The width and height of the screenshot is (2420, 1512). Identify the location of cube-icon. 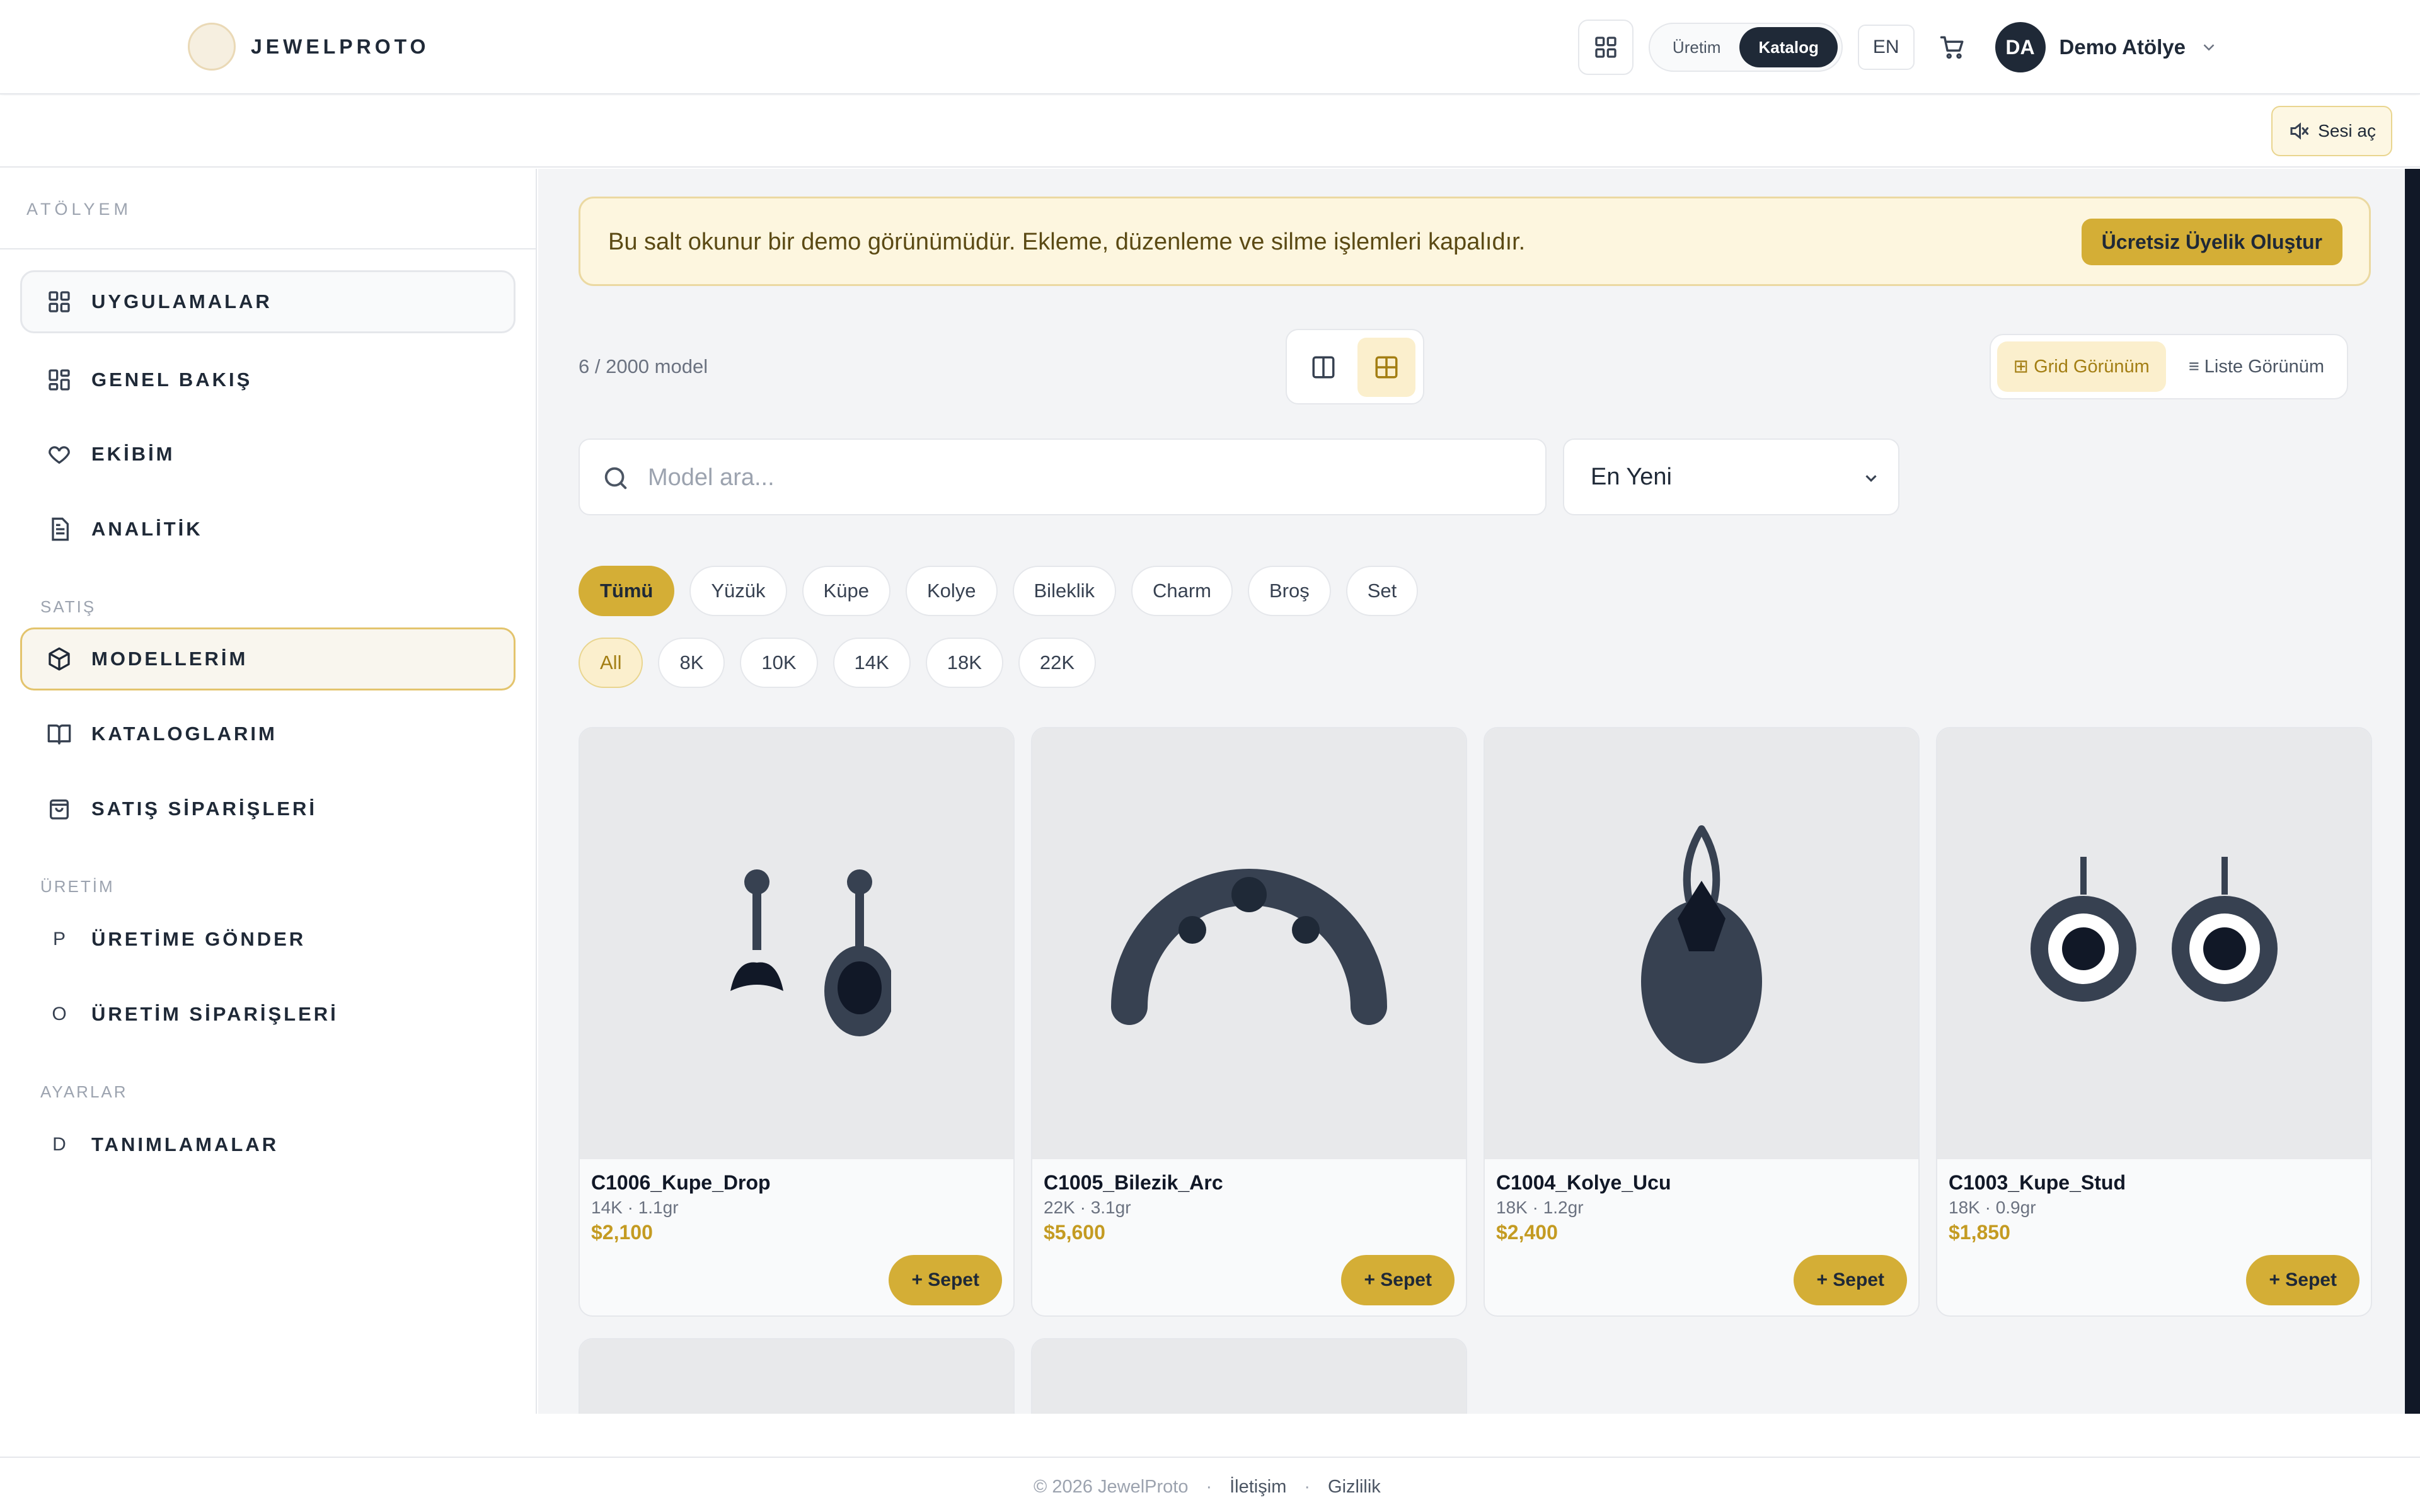
(60, 658).